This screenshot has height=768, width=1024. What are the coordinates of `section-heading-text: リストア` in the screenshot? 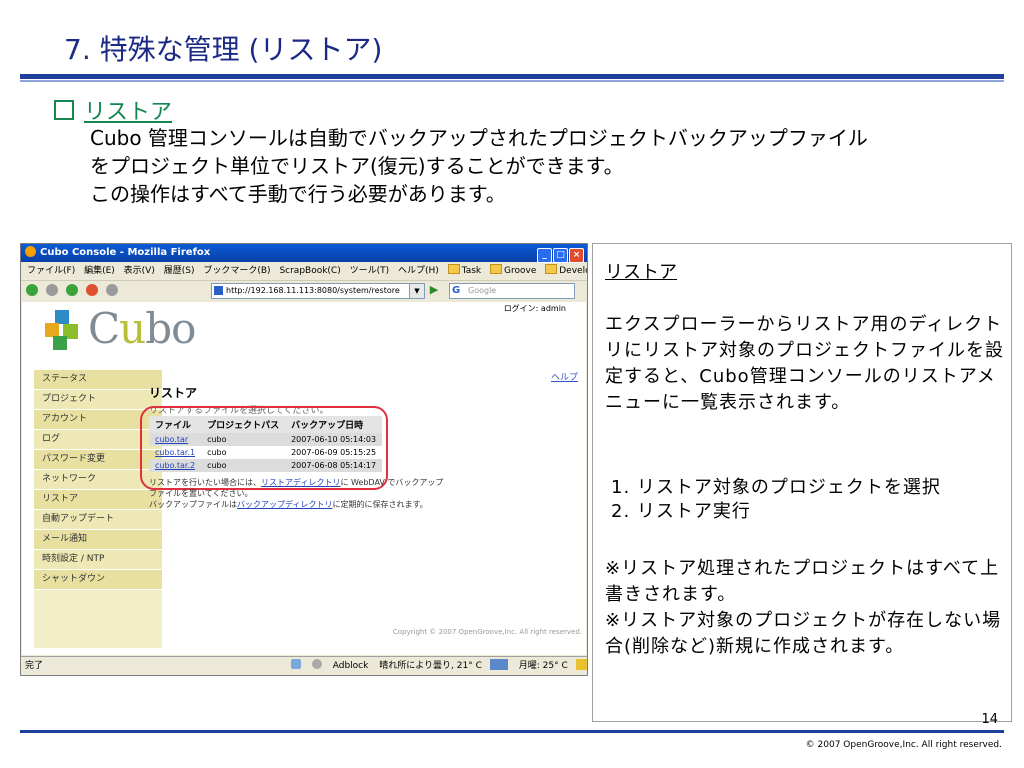 It's located at (128, 112).